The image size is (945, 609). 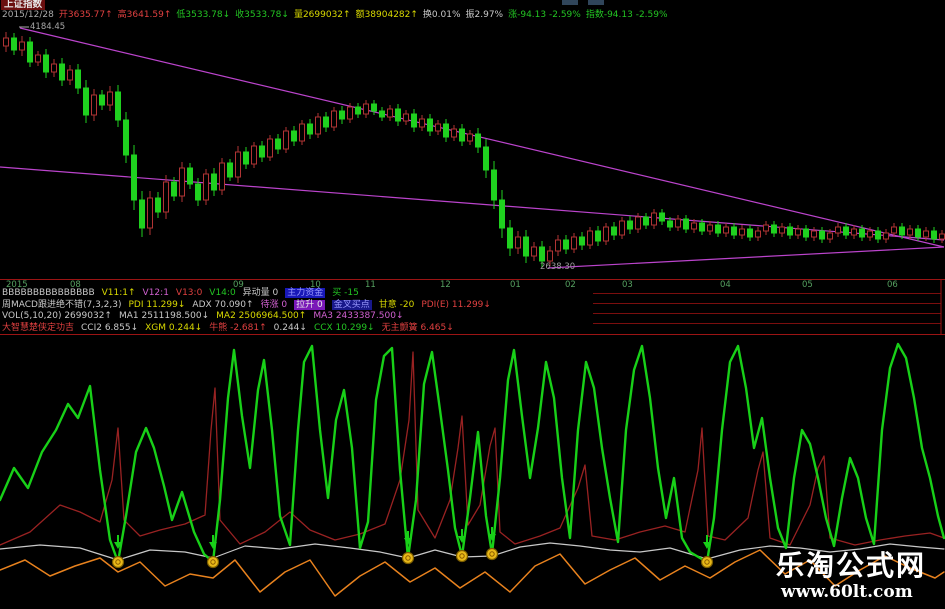 I want to click on axis-month-label: 06, so click(x=892, y=285).